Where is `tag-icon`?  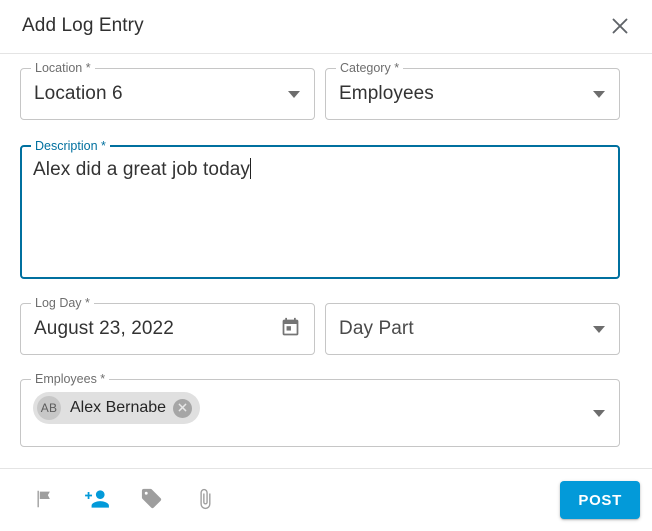
tag-icon is located at coordinates (151, 500).